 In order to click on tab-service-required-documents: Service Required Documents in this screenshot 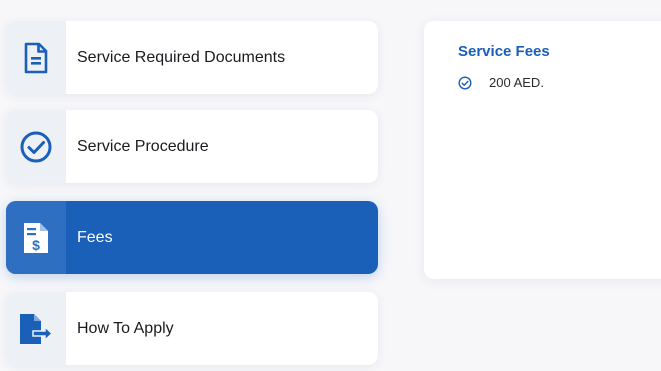, I will do `click(192, 57)`.